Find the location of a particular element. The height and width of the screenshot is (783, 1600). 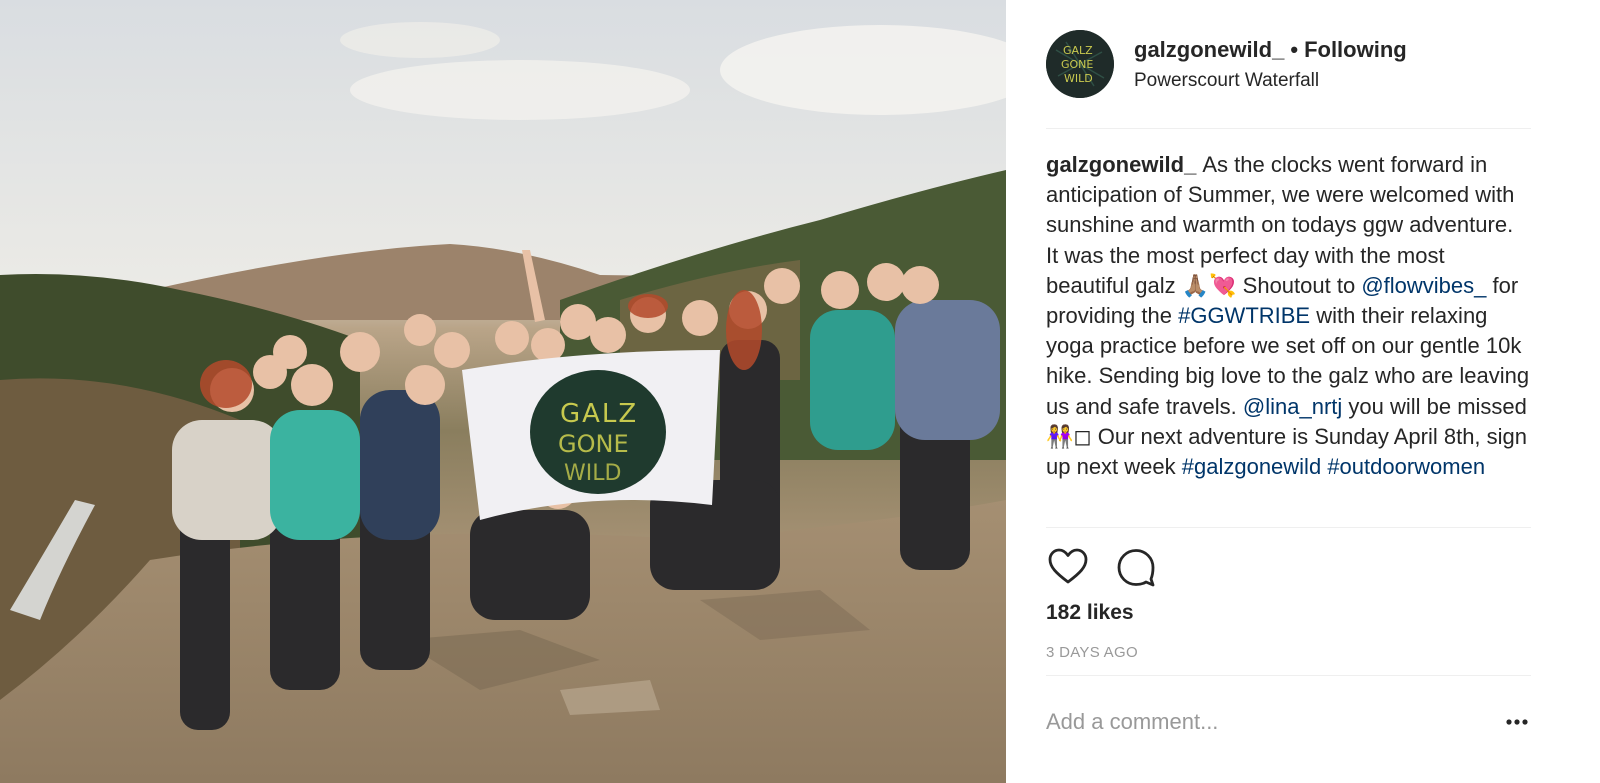

mention-flowvibes: @flowvibes_ is located at coordinates (1423, 285).